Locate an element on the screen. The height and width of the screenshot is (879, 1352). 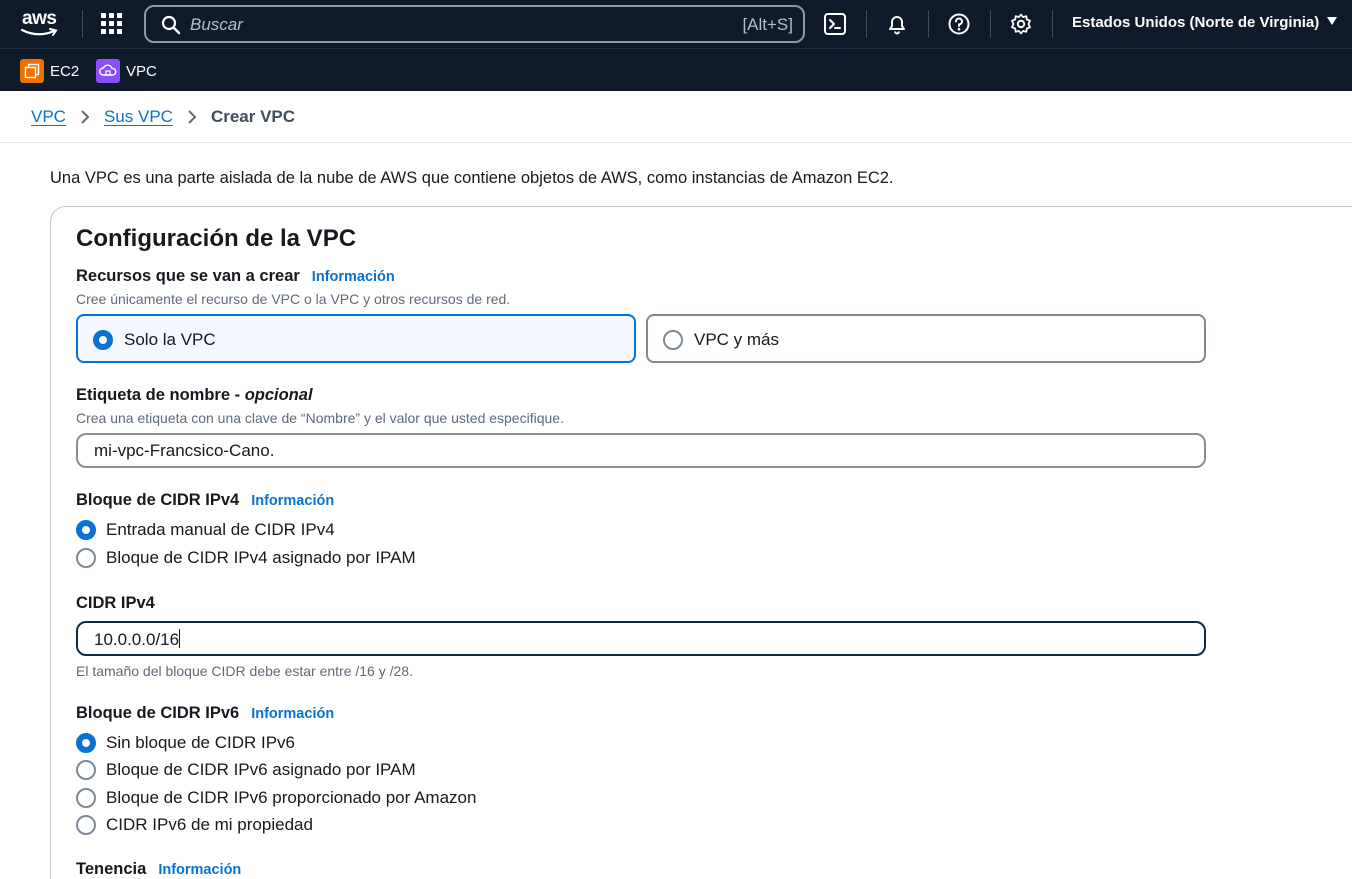
favorites-bar: EC2 VPC is located at coordinates (676, 69).